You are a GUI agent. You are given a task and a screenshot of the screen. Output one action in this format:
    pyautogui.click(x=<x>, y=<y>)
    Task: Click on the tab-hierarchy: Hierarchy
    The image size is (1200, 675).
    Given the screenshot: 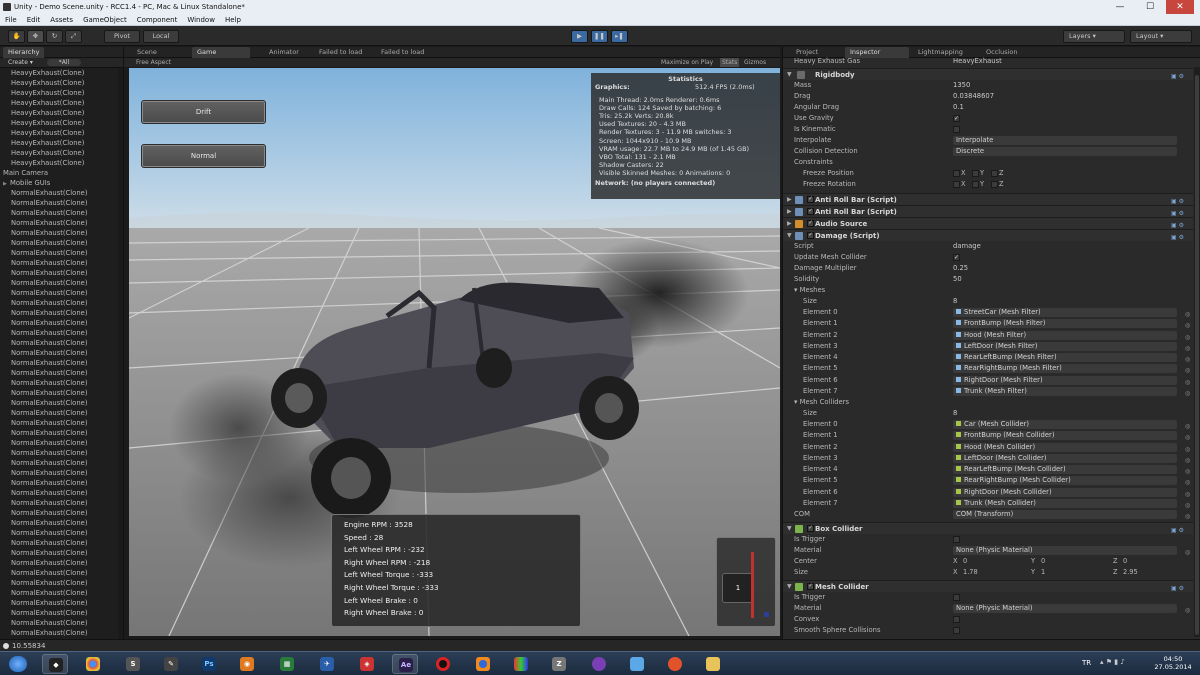 What is the action you would take?
    pyautogui.click(x=24, y=52)
    